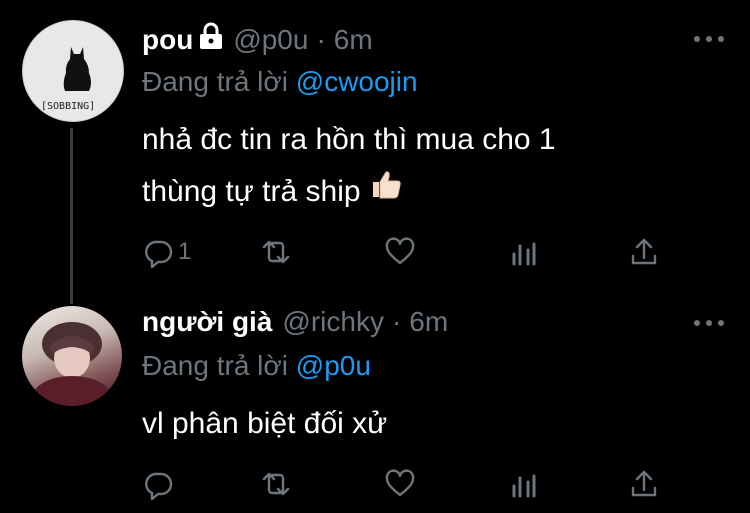 The image size is (750, 513). What do you see at coordinates (71, 216) in the screenshot?
I see `thread-line` at bounding box center [71, 216].